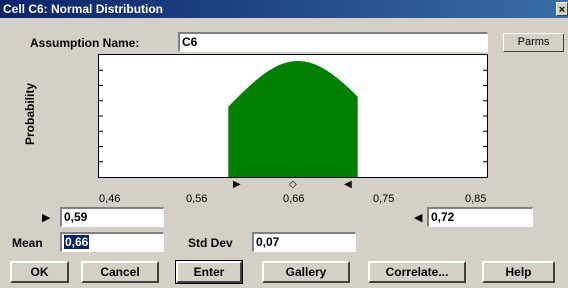  I want to click on x-tick-label: 0,46, so click(110, 199).